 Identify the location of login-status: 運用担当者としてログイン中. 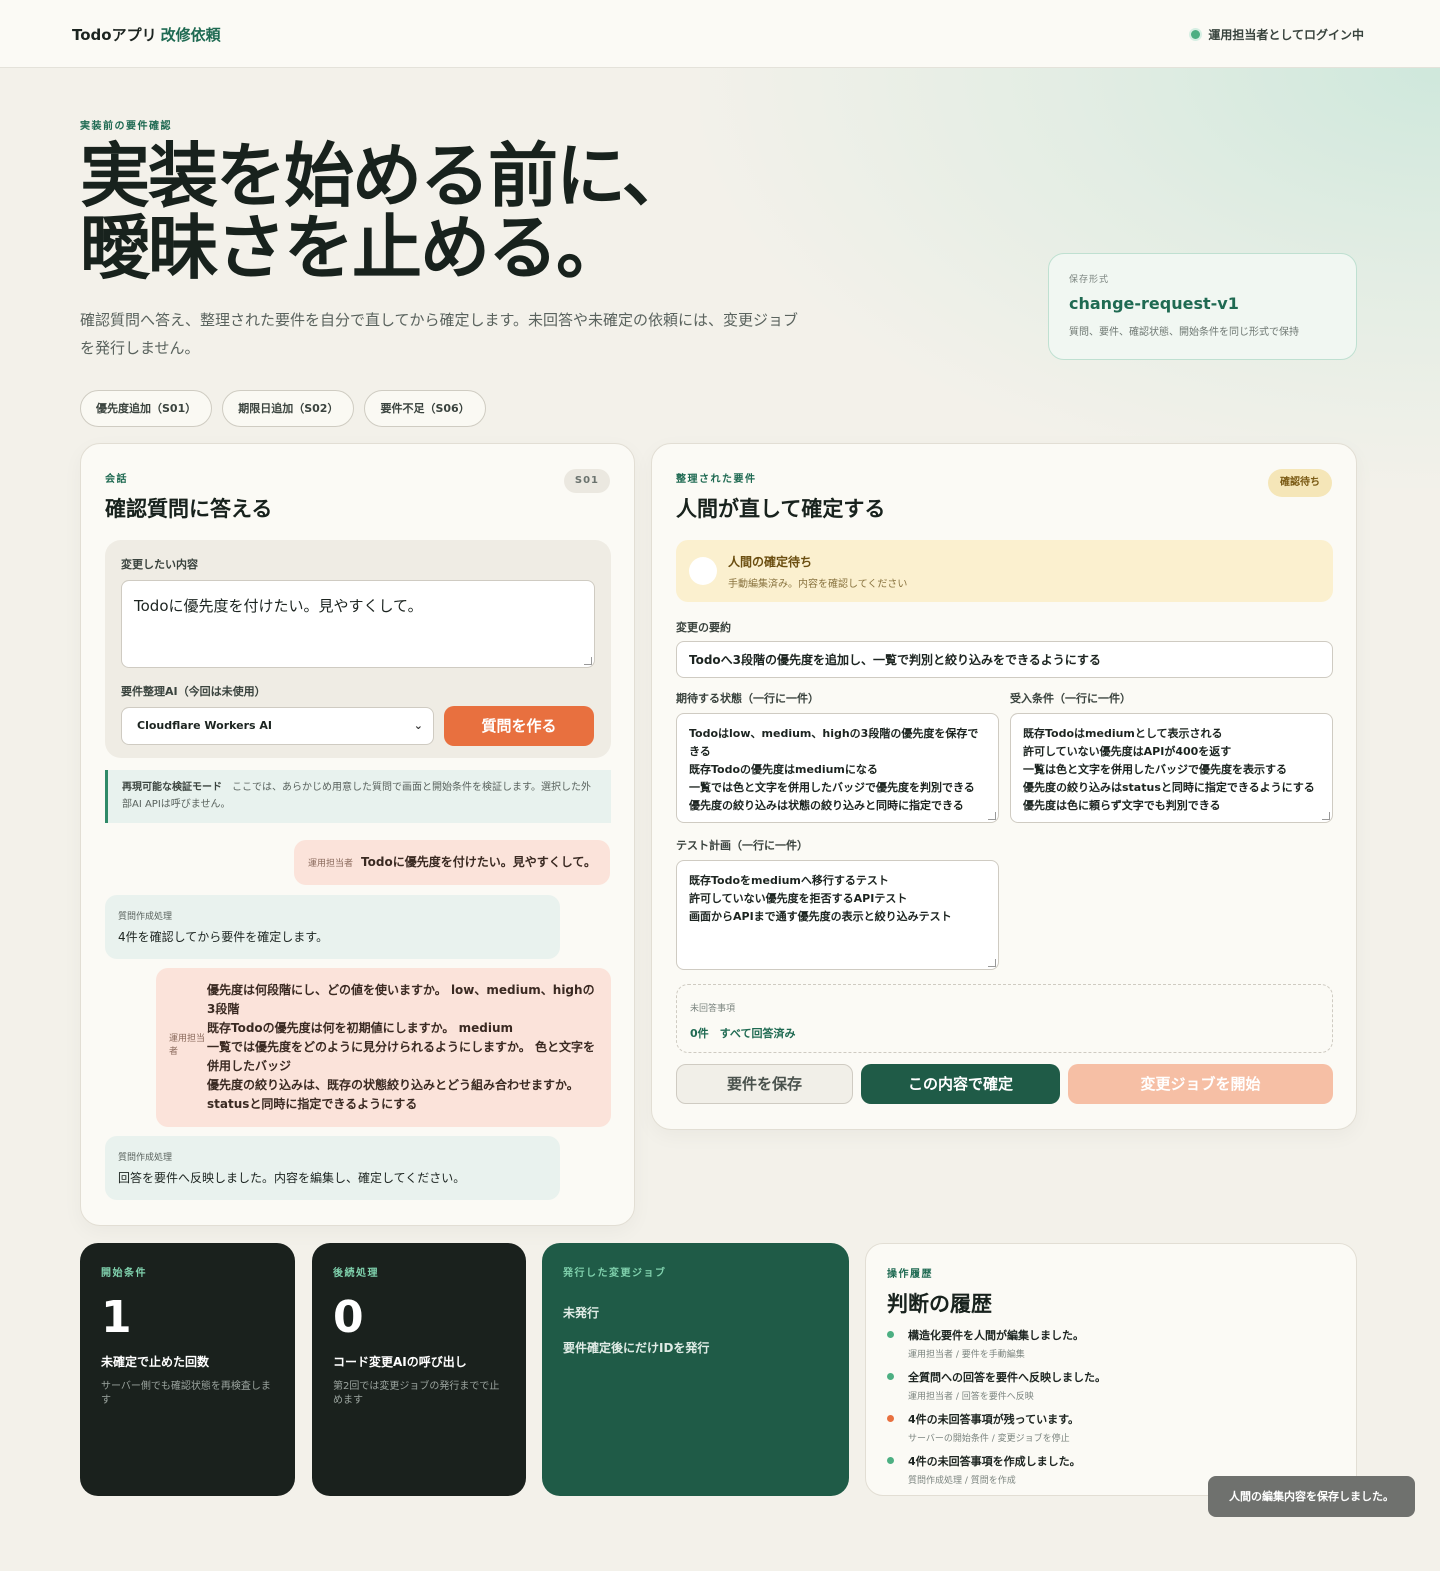
(1277, 34).